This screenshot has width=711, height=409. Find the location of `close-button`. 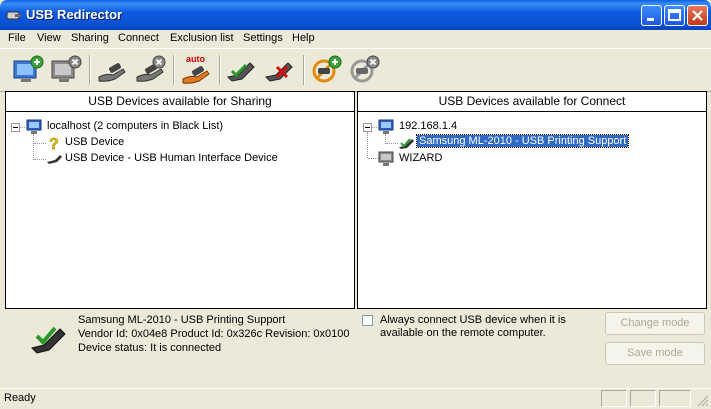

close-button is located at coordinates (697, 15).